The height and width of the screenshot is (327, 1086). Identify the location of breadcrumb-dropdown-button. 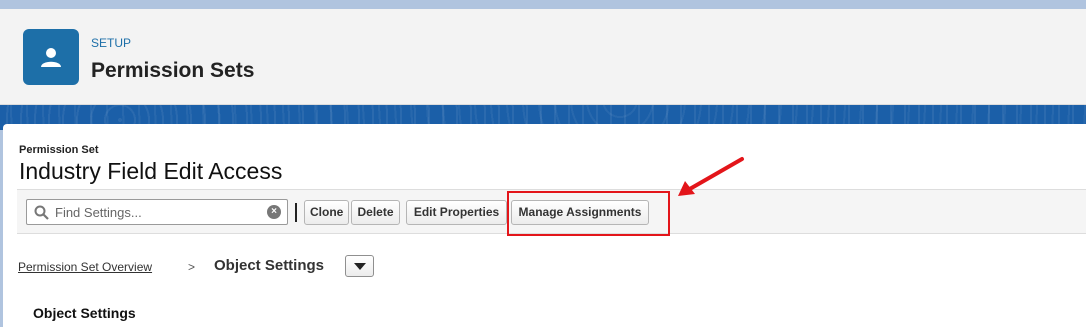
(359, 266).